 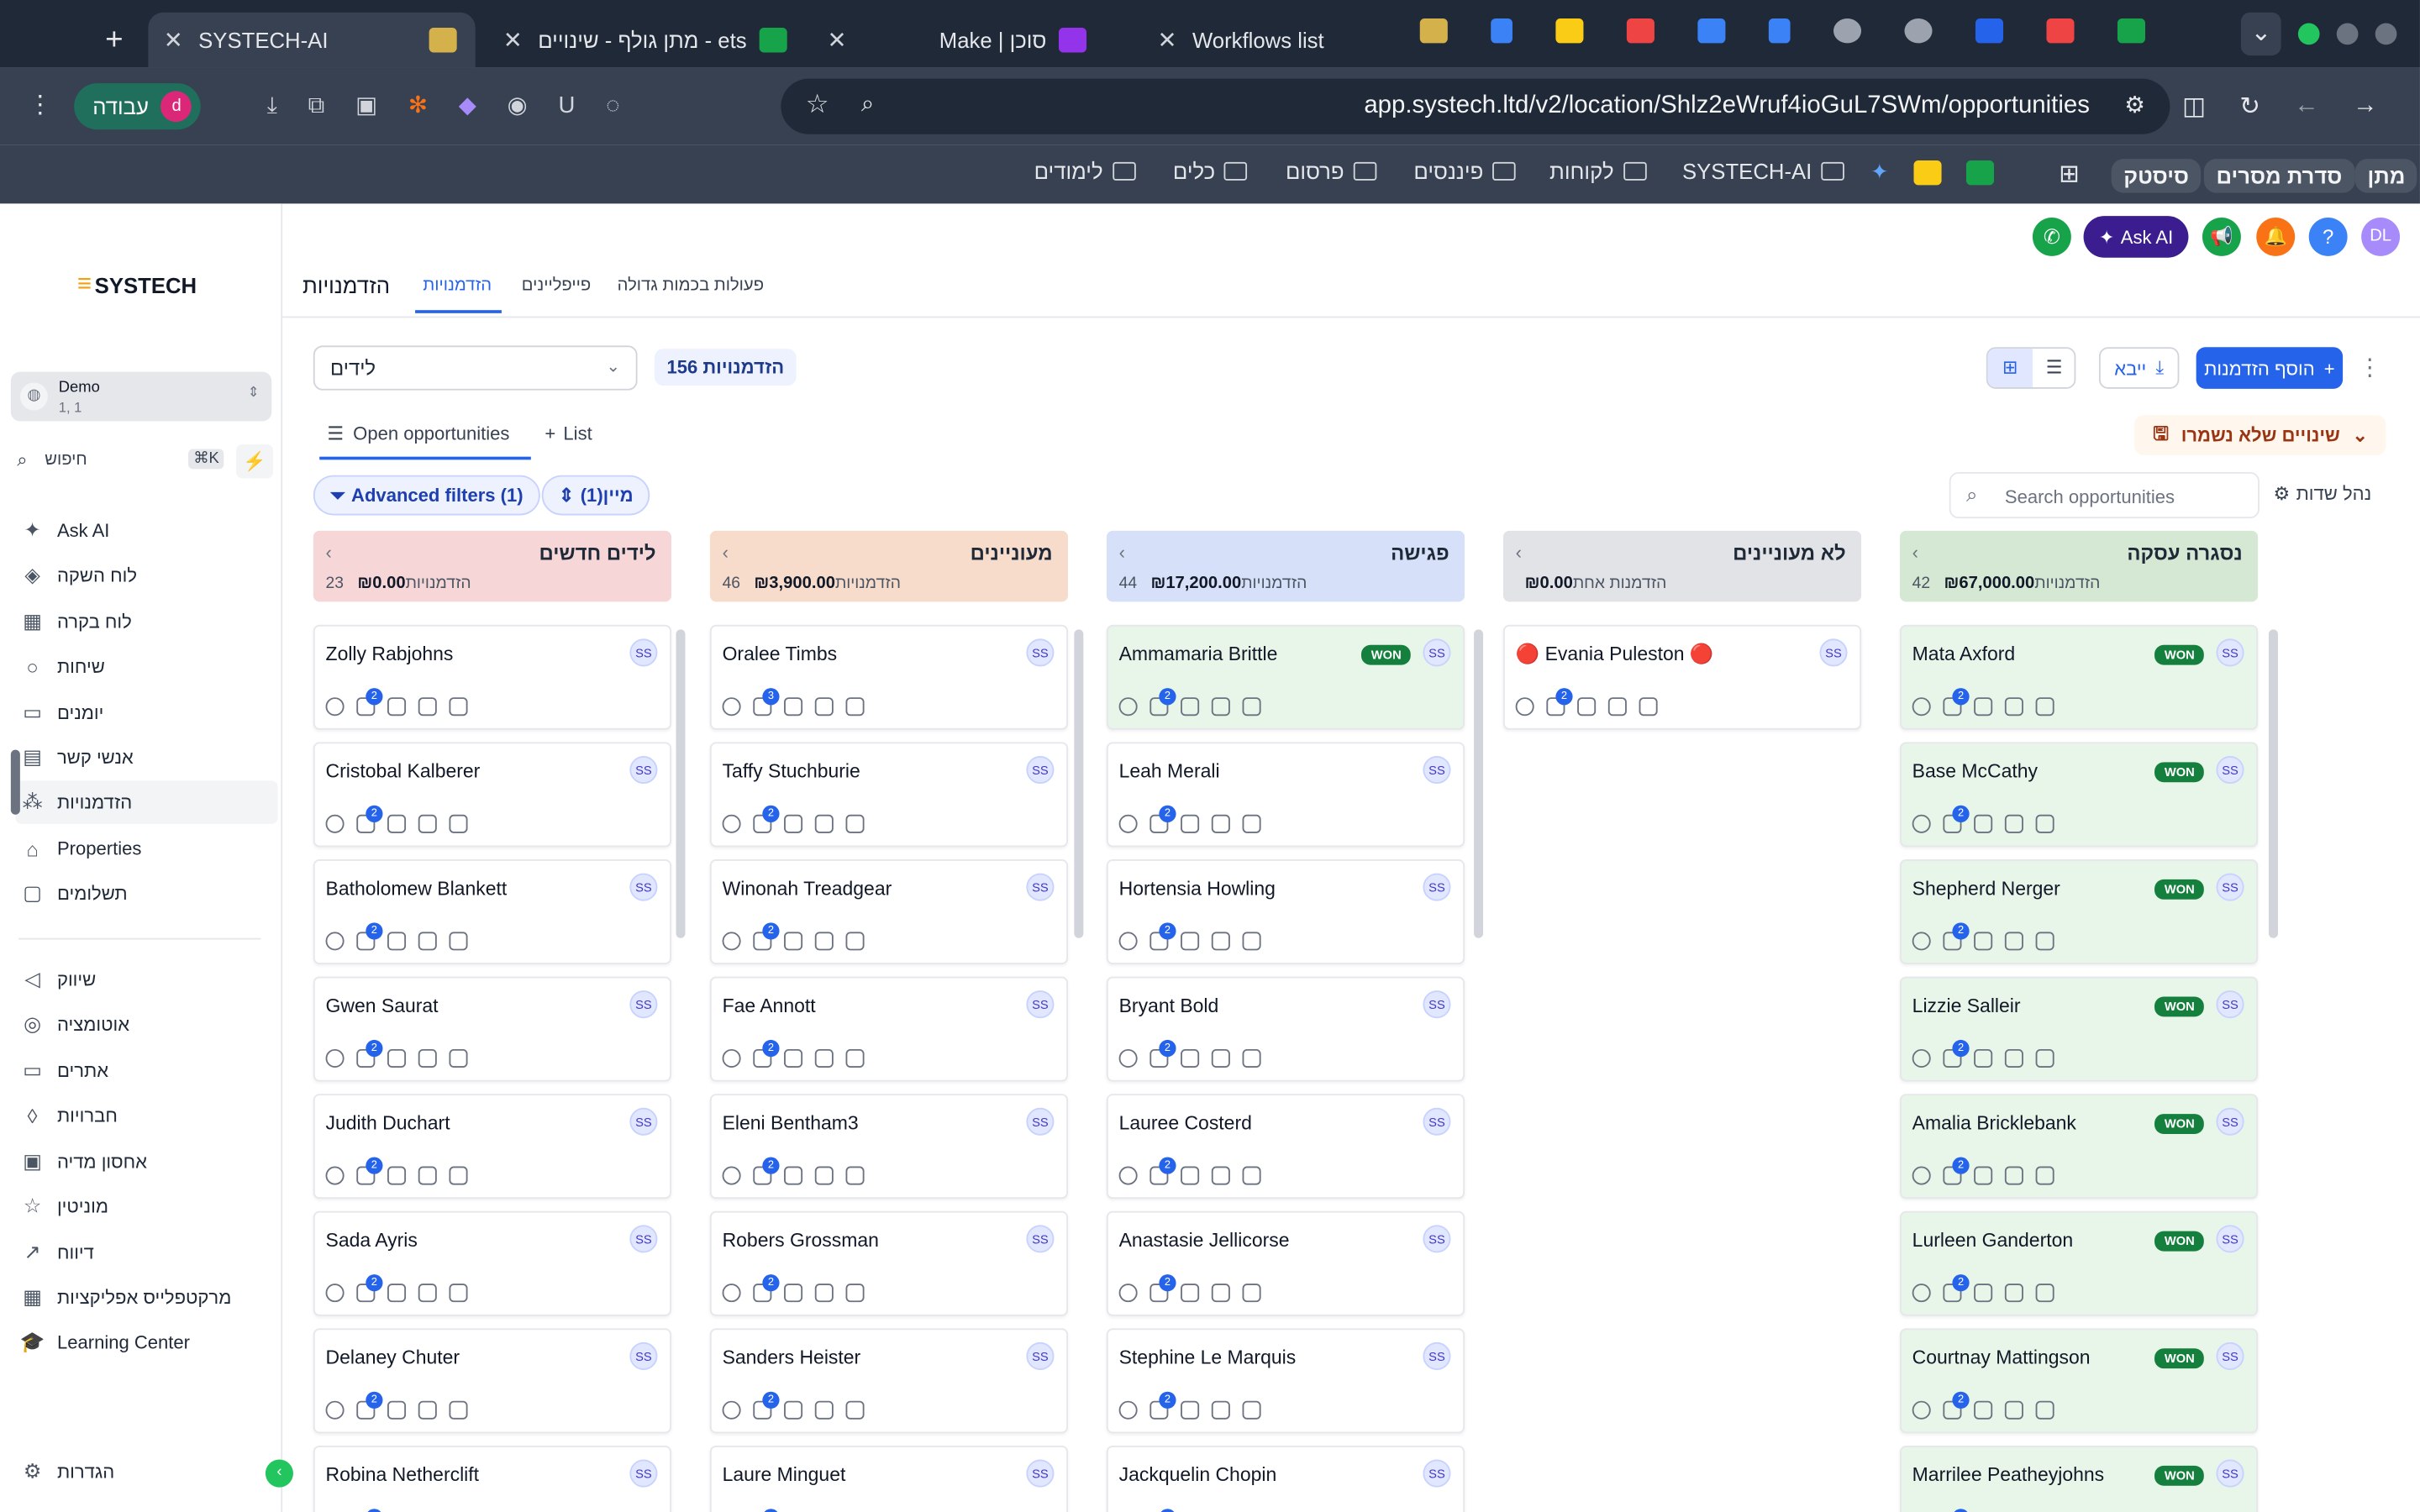 What do you see at coordinates (2010, 368) in the screenshot?
I see `grid-view-icon: ⊞` at bounding box center [2010, 368].